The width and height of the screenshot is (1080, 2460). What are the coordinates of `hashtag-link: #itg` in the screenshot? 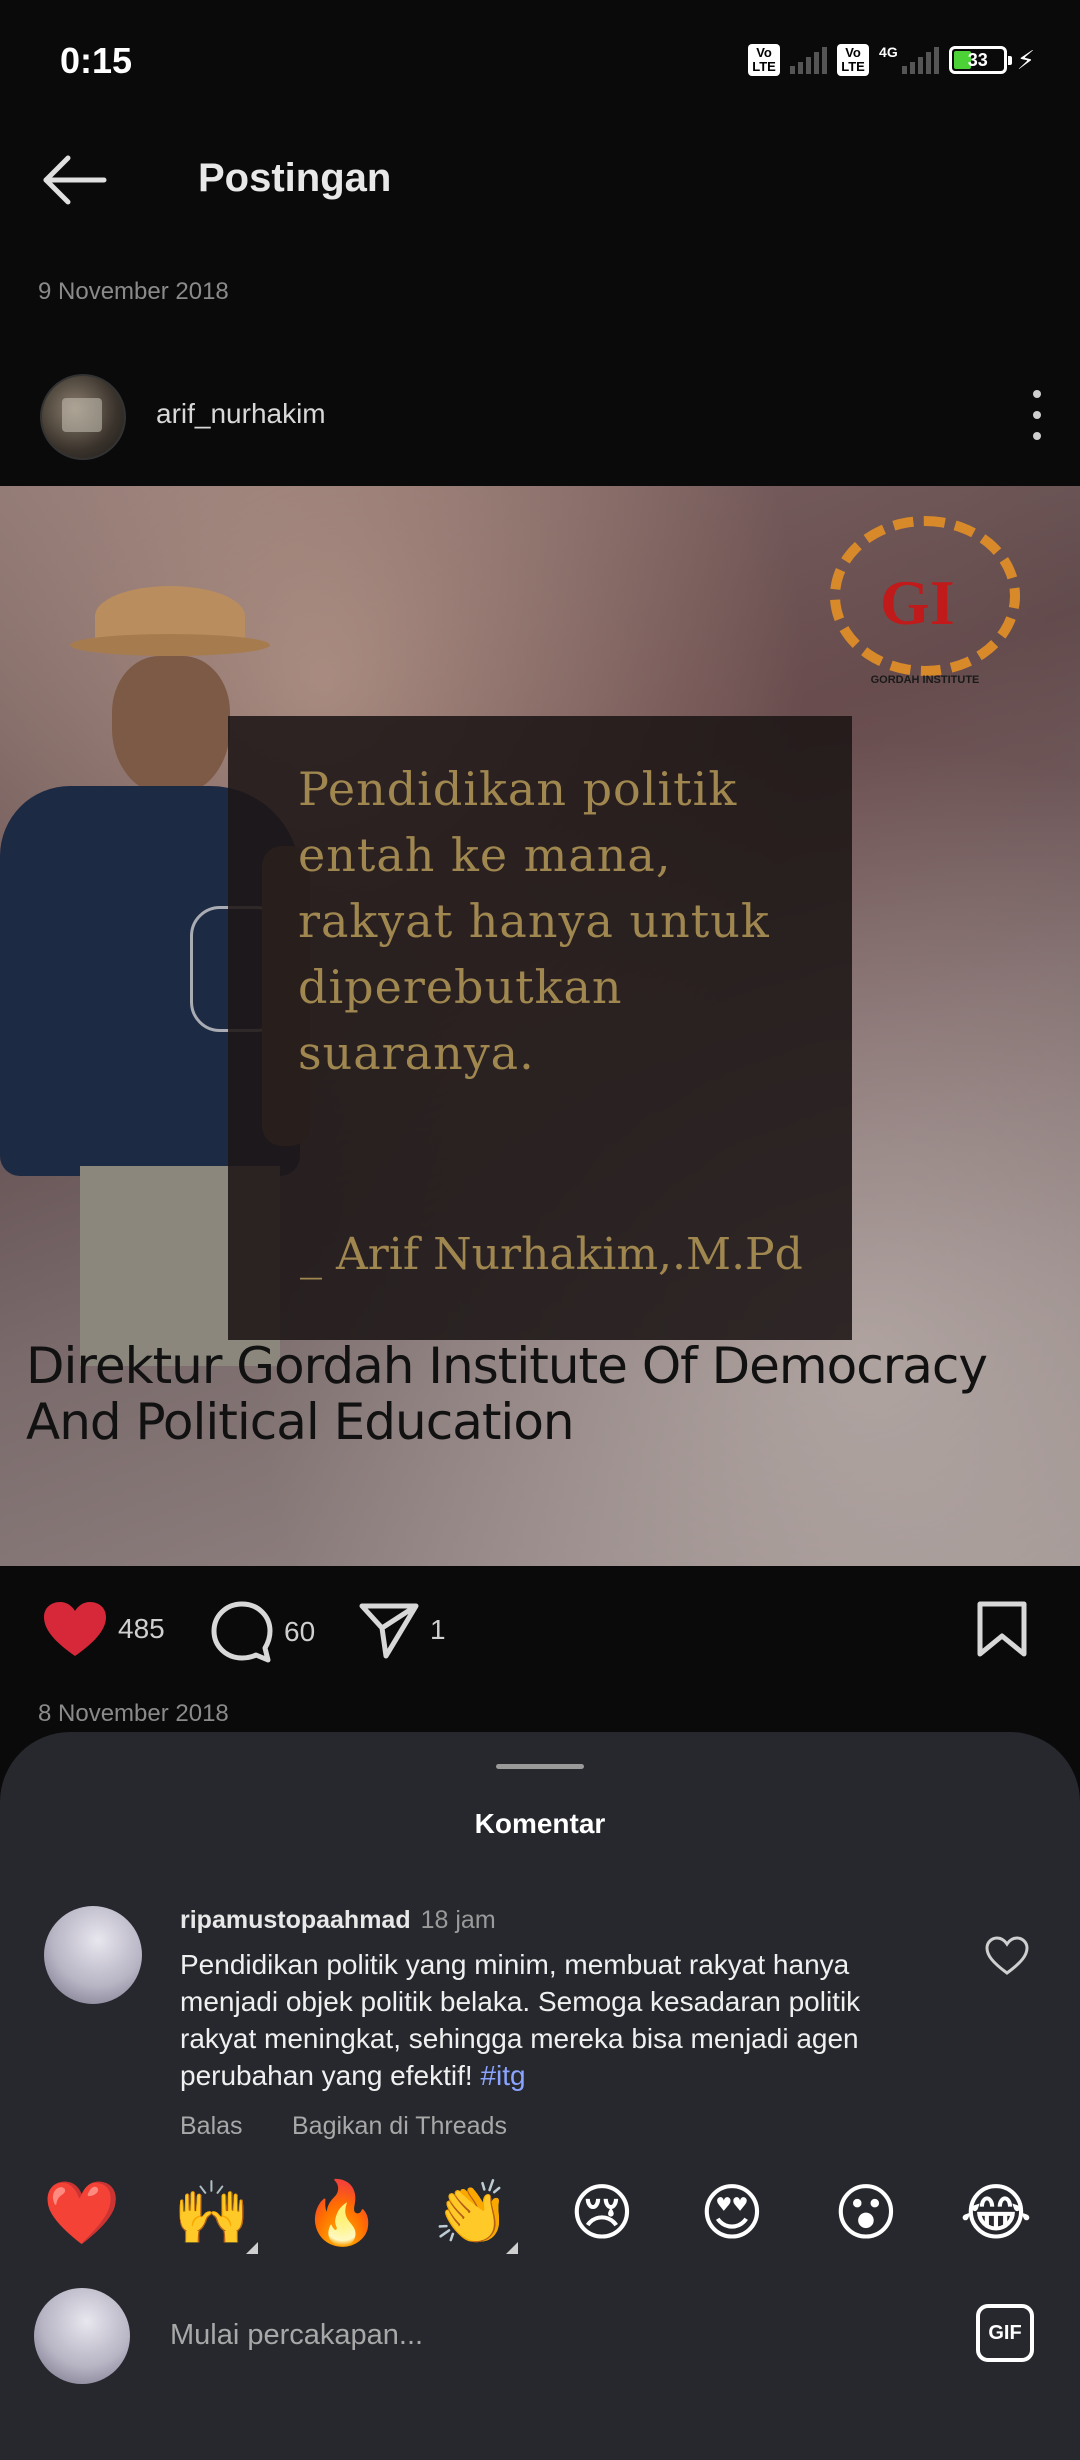 It's located at (502, 2075).